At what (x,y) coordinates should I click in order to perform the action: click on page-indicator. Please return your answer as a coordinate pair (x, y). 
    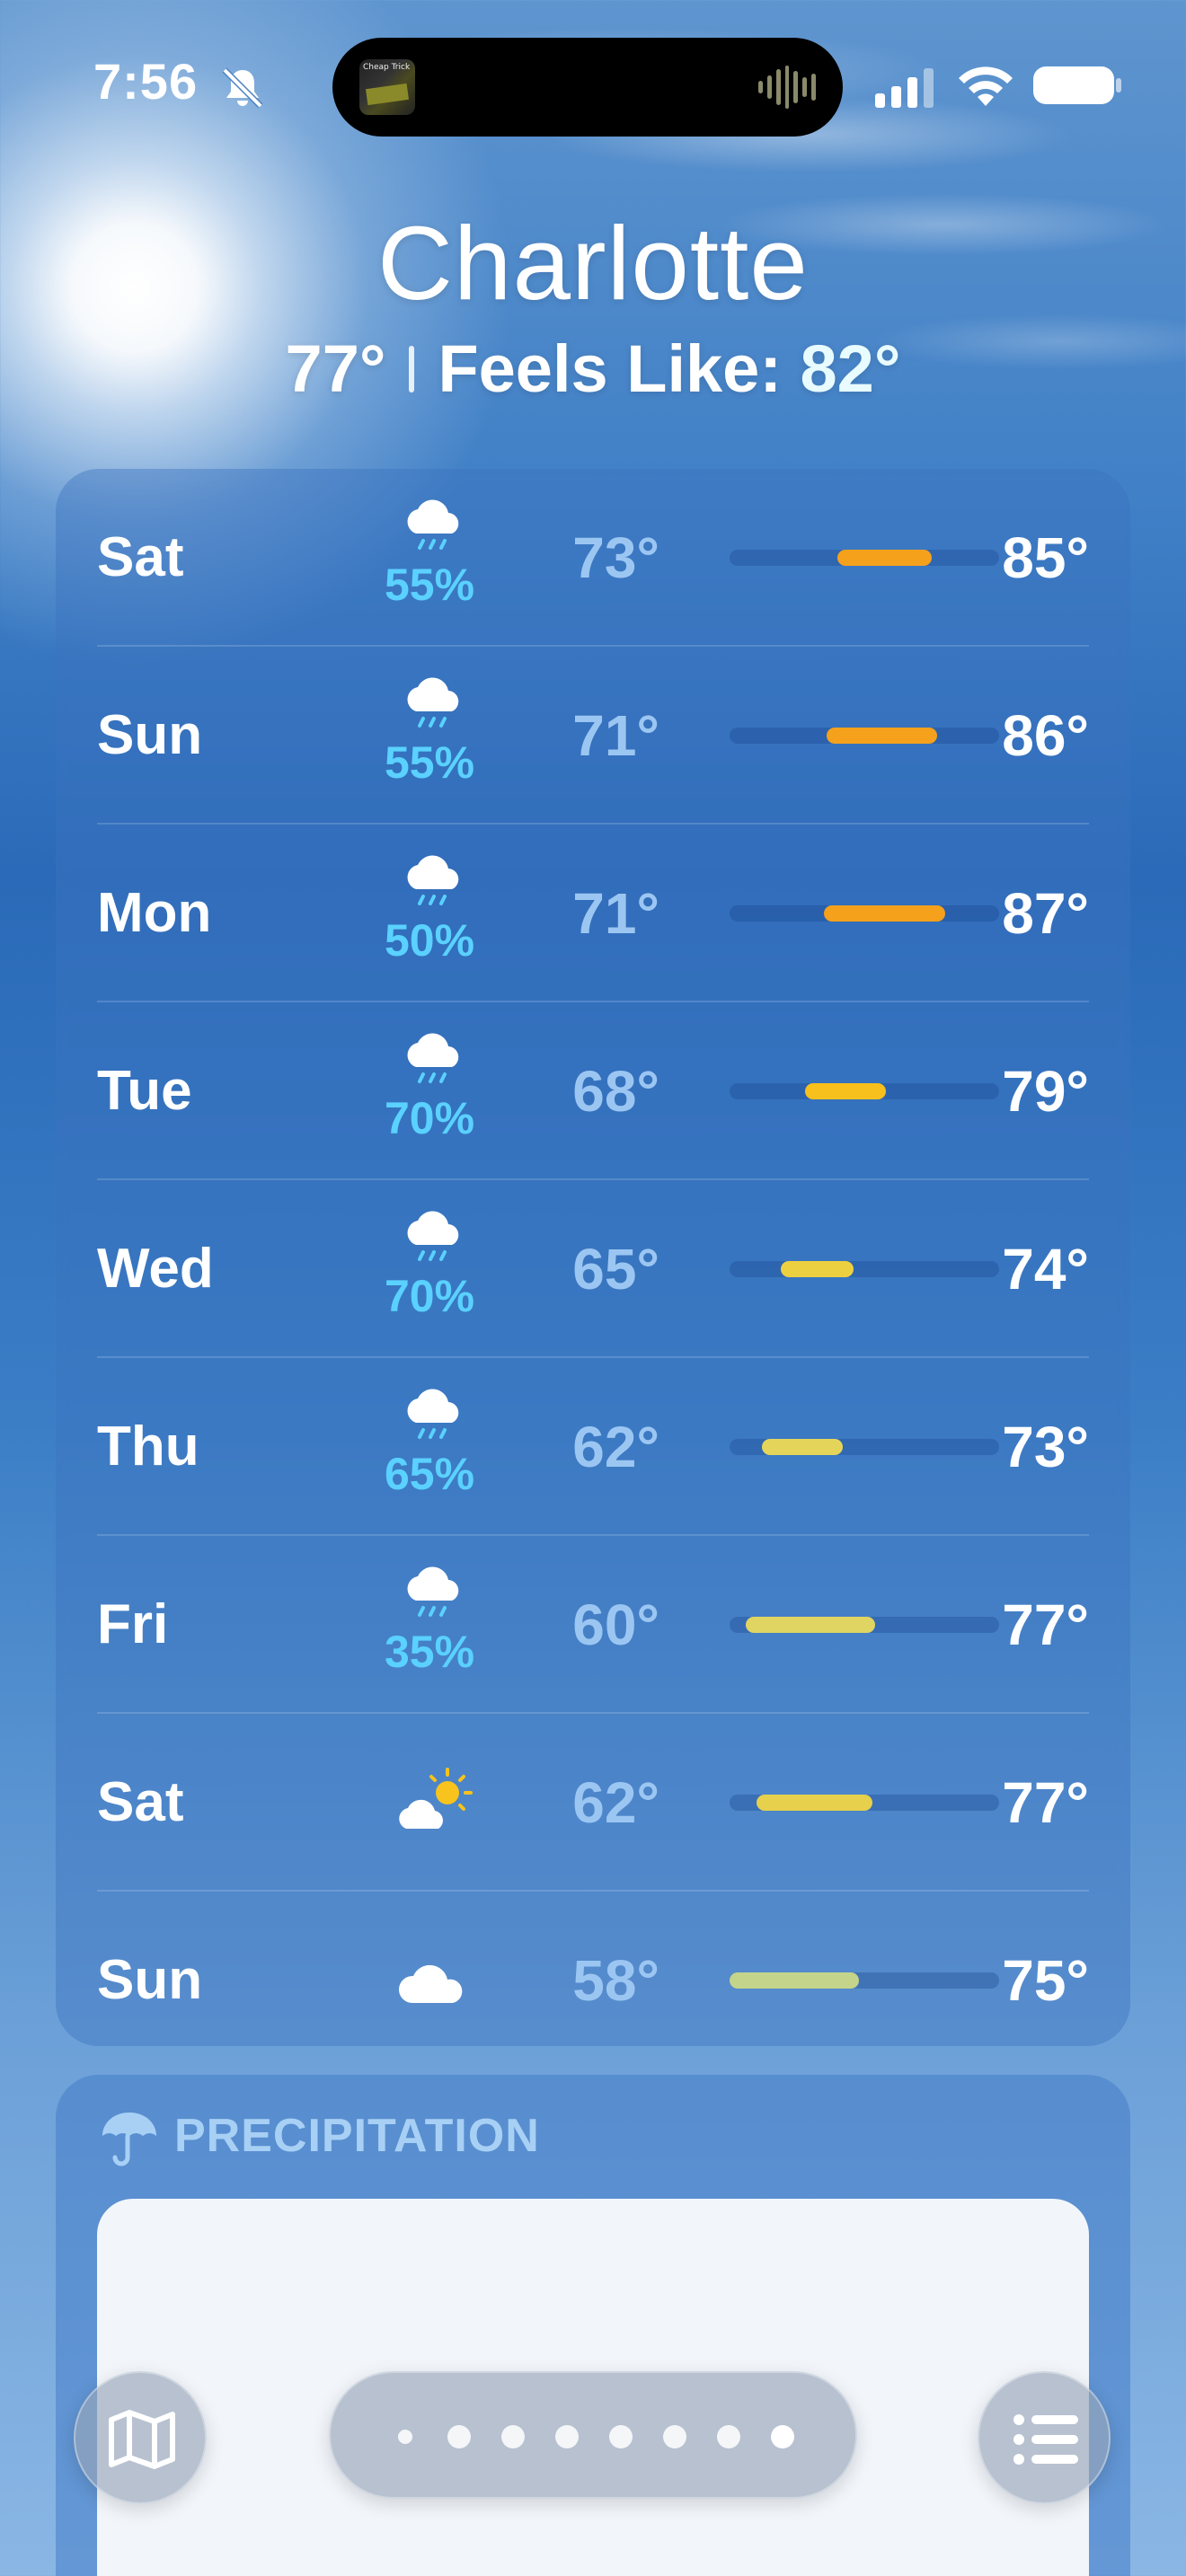
    Looking at the image, I should click on (593, 2435).